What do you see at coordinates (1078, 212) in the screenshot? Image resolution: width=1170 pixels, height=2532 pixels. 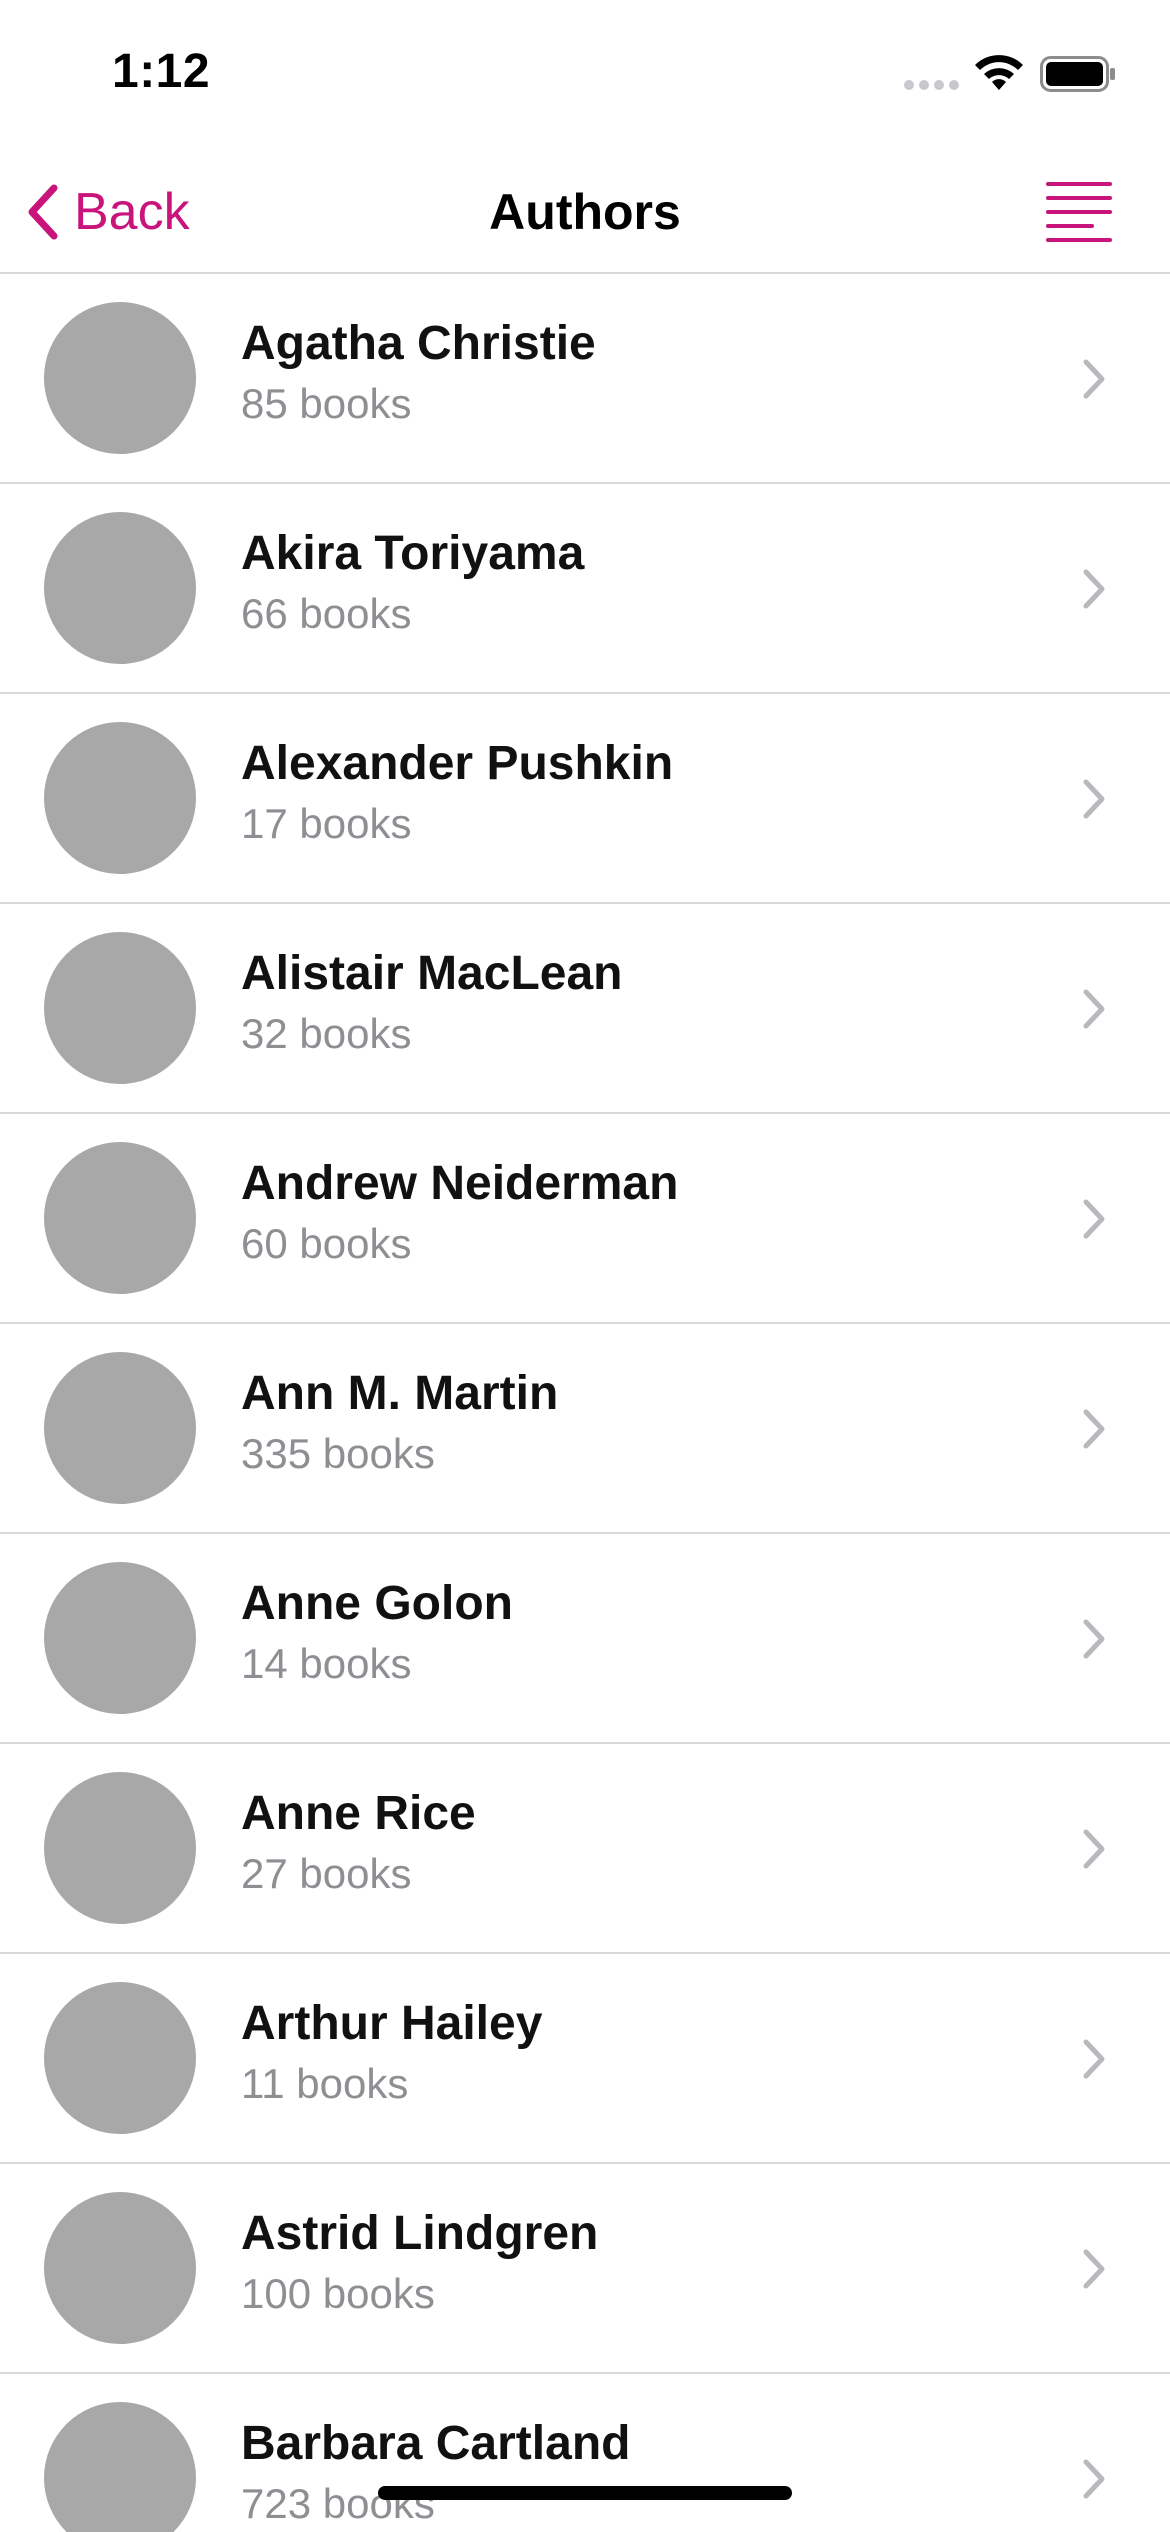 I see `sort-lines-icon` at bounding box center [1078, 212].